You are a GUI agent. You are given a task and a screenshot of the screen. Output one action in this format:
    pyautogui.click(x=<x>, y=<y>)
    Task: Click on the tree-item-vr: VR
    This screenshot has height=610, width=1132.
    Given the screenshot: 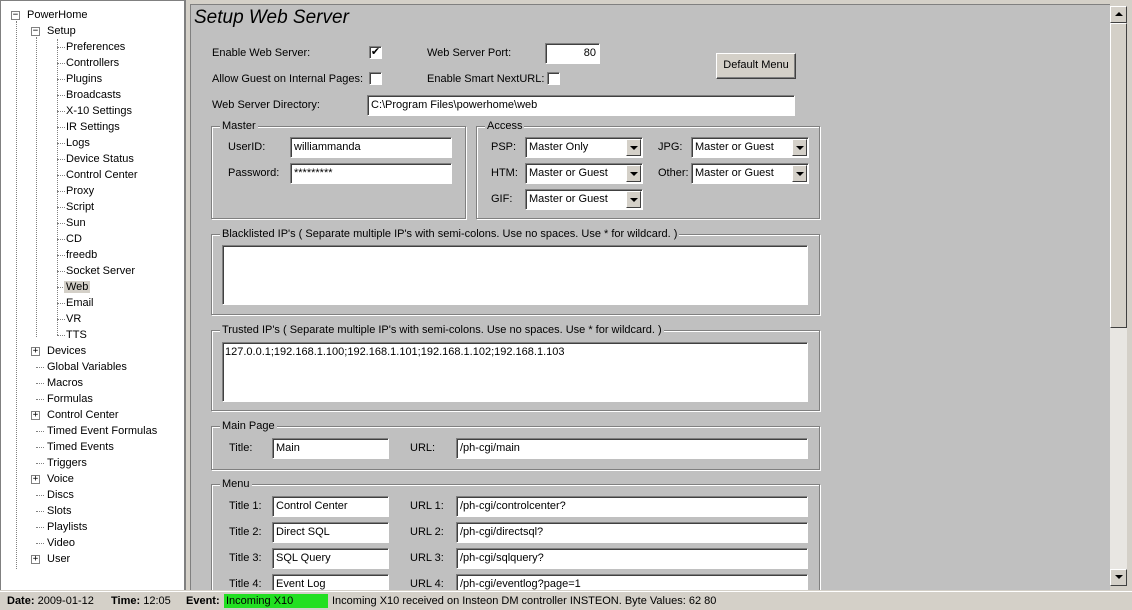 What is the action you would take?
    pyautogui.click(x=73, y=319)
    